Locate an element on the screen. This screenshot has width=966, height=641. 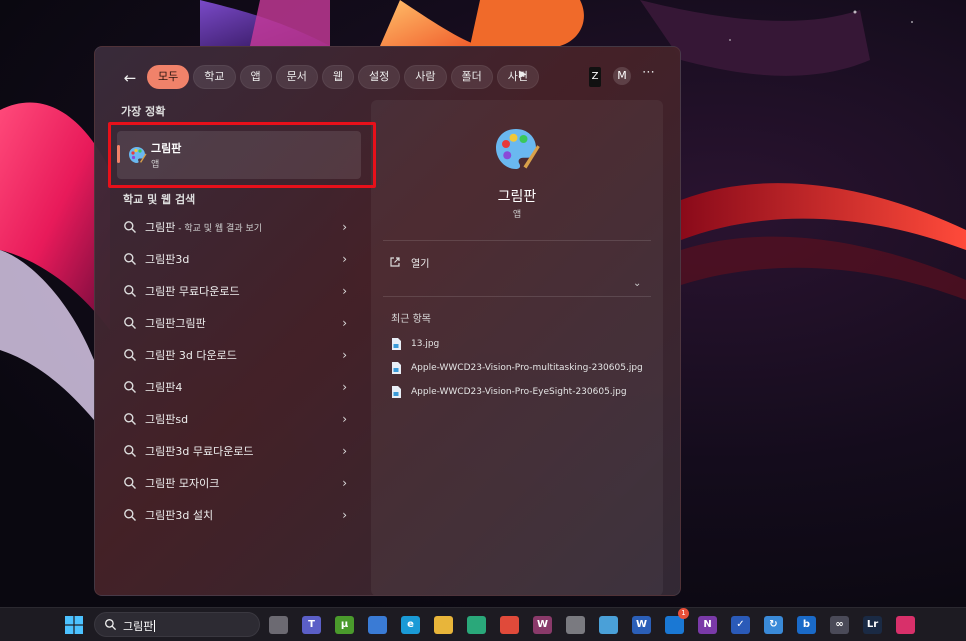
store-icon is located at coordinates (377, 625).